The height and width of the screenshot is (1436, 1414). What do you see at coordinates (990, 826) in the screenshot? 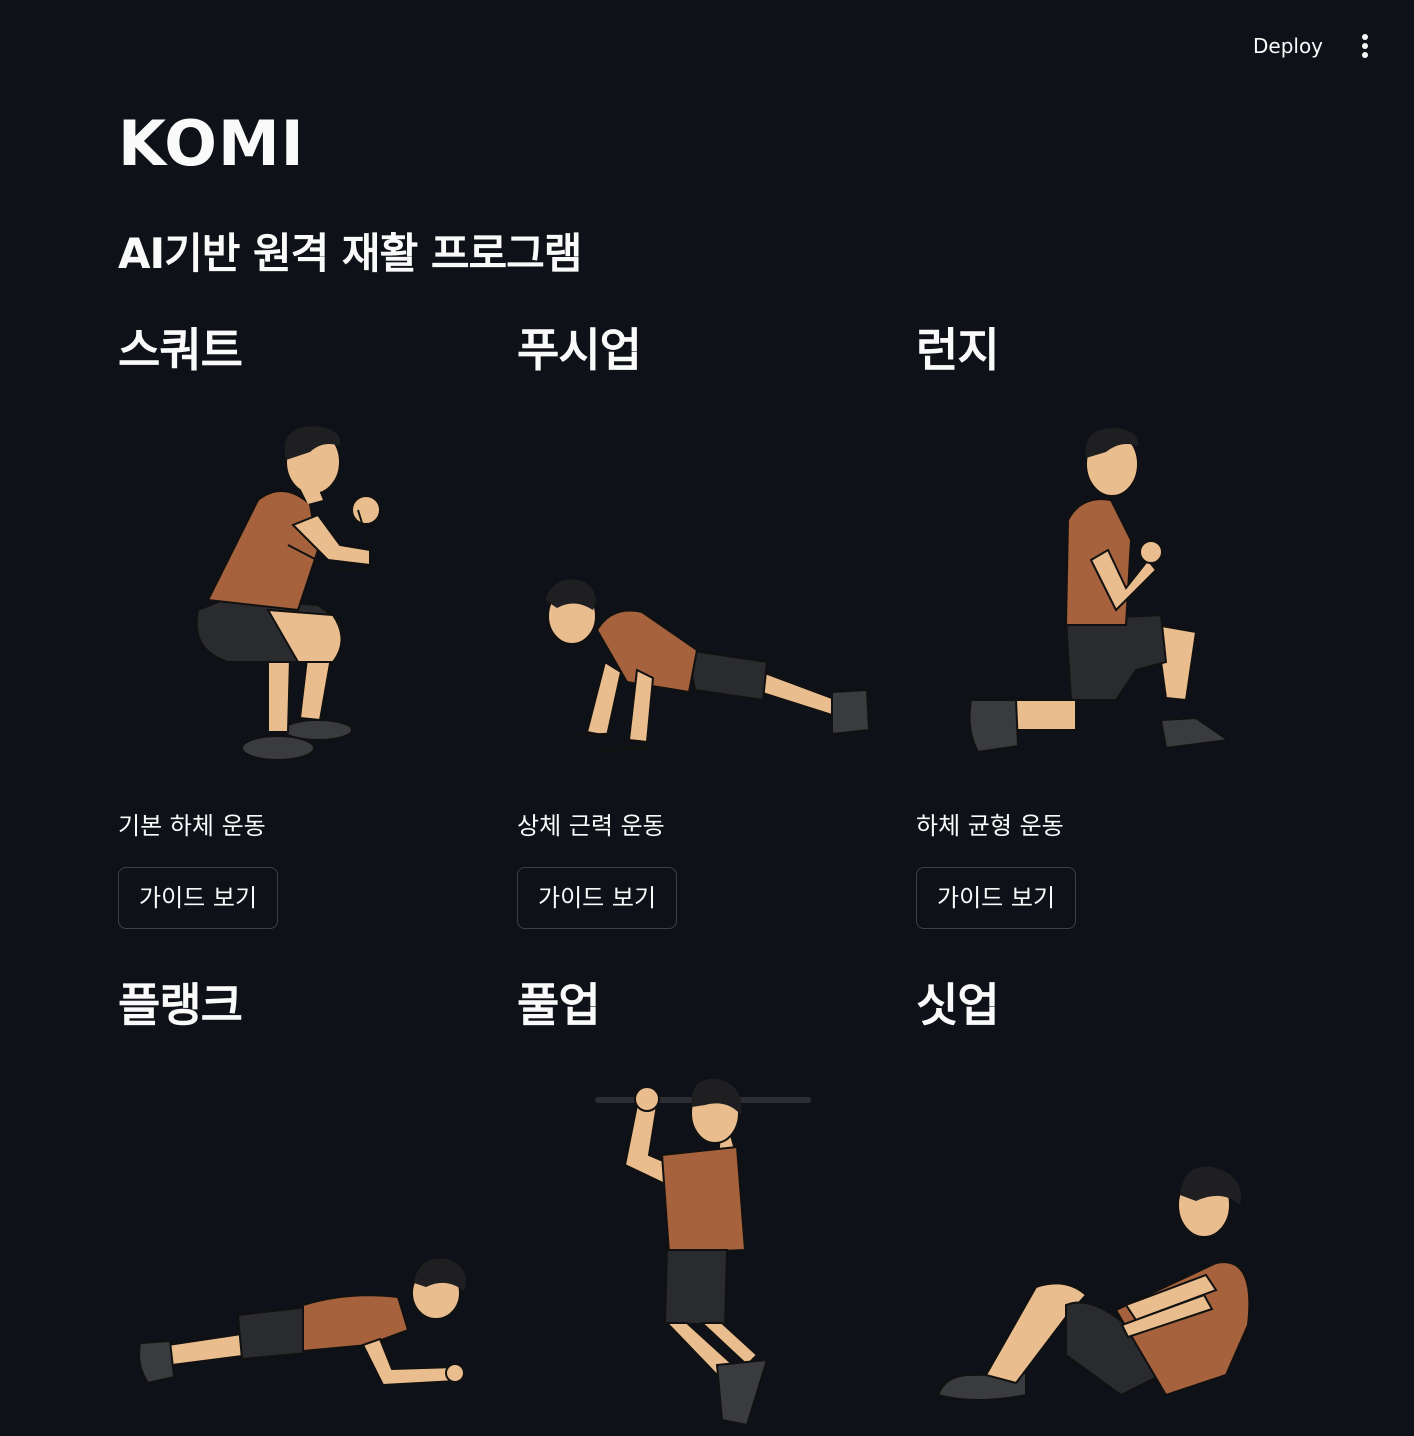
I see `exercise-description: 하체 균형 운동` at bounding box center [990, 826].